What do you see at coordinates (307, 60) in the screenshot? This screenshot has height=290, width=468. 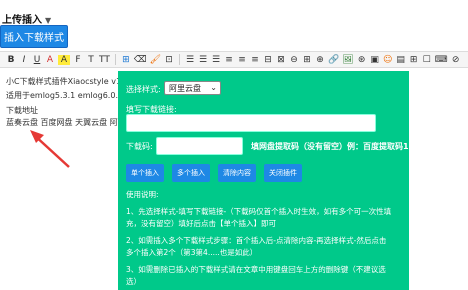 I see `horizontal-rule-icon: ⊞` at bounding box center [307, 60].